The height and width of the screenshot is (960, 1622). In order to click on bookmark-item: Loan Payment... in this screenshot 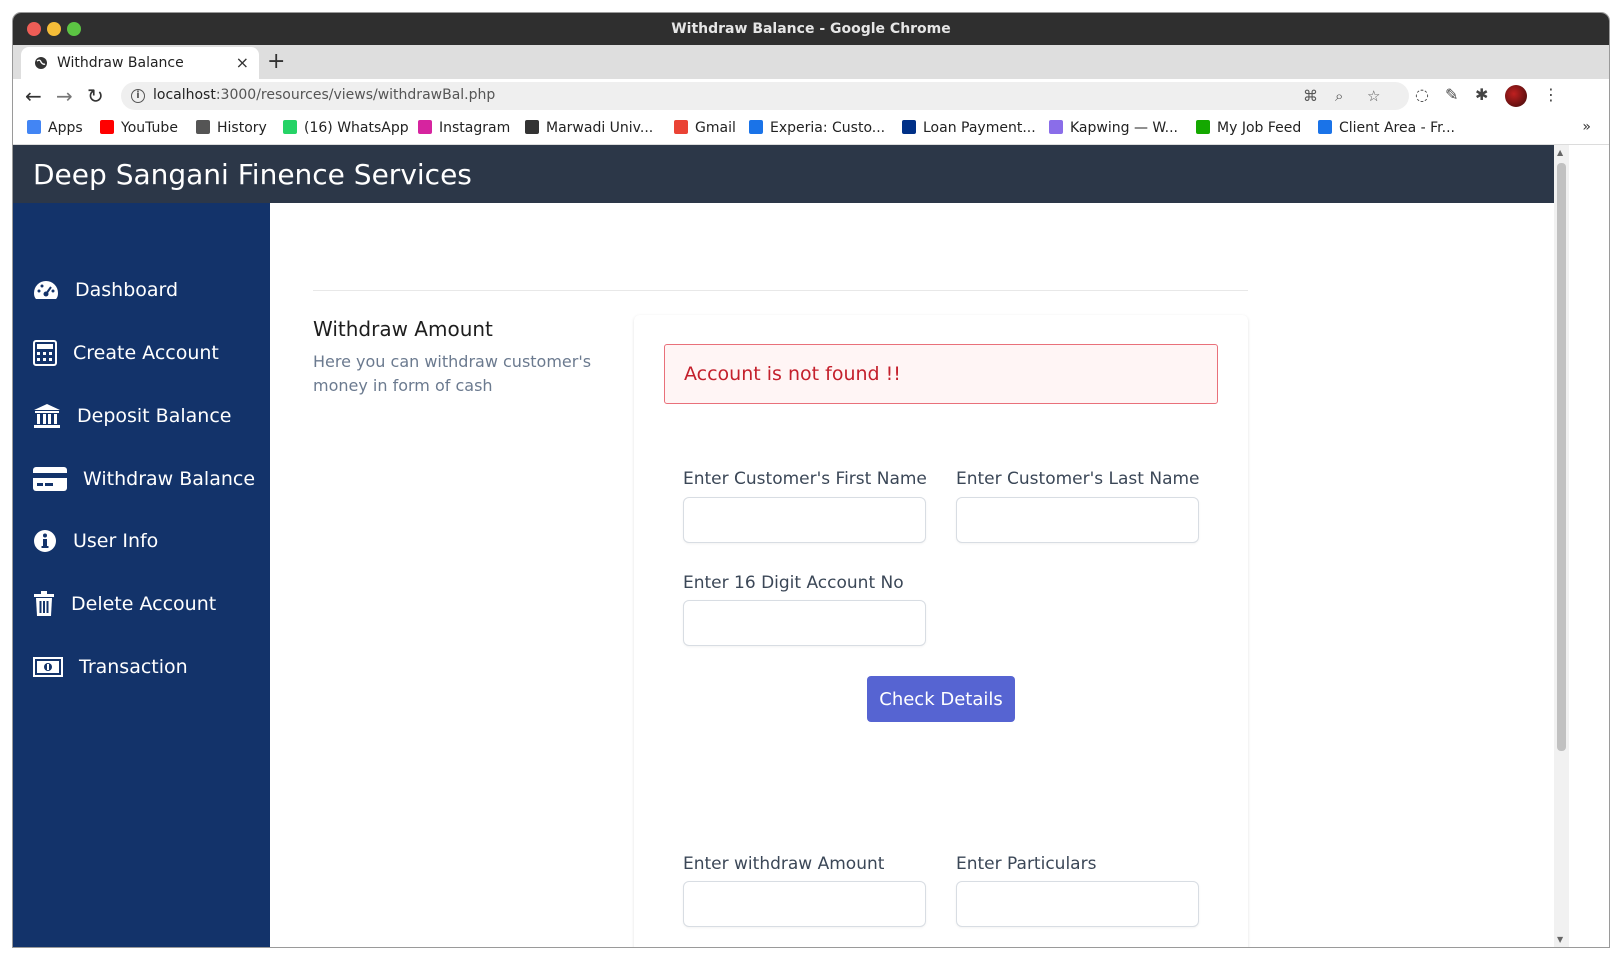, I will do `click(969, 128)`.